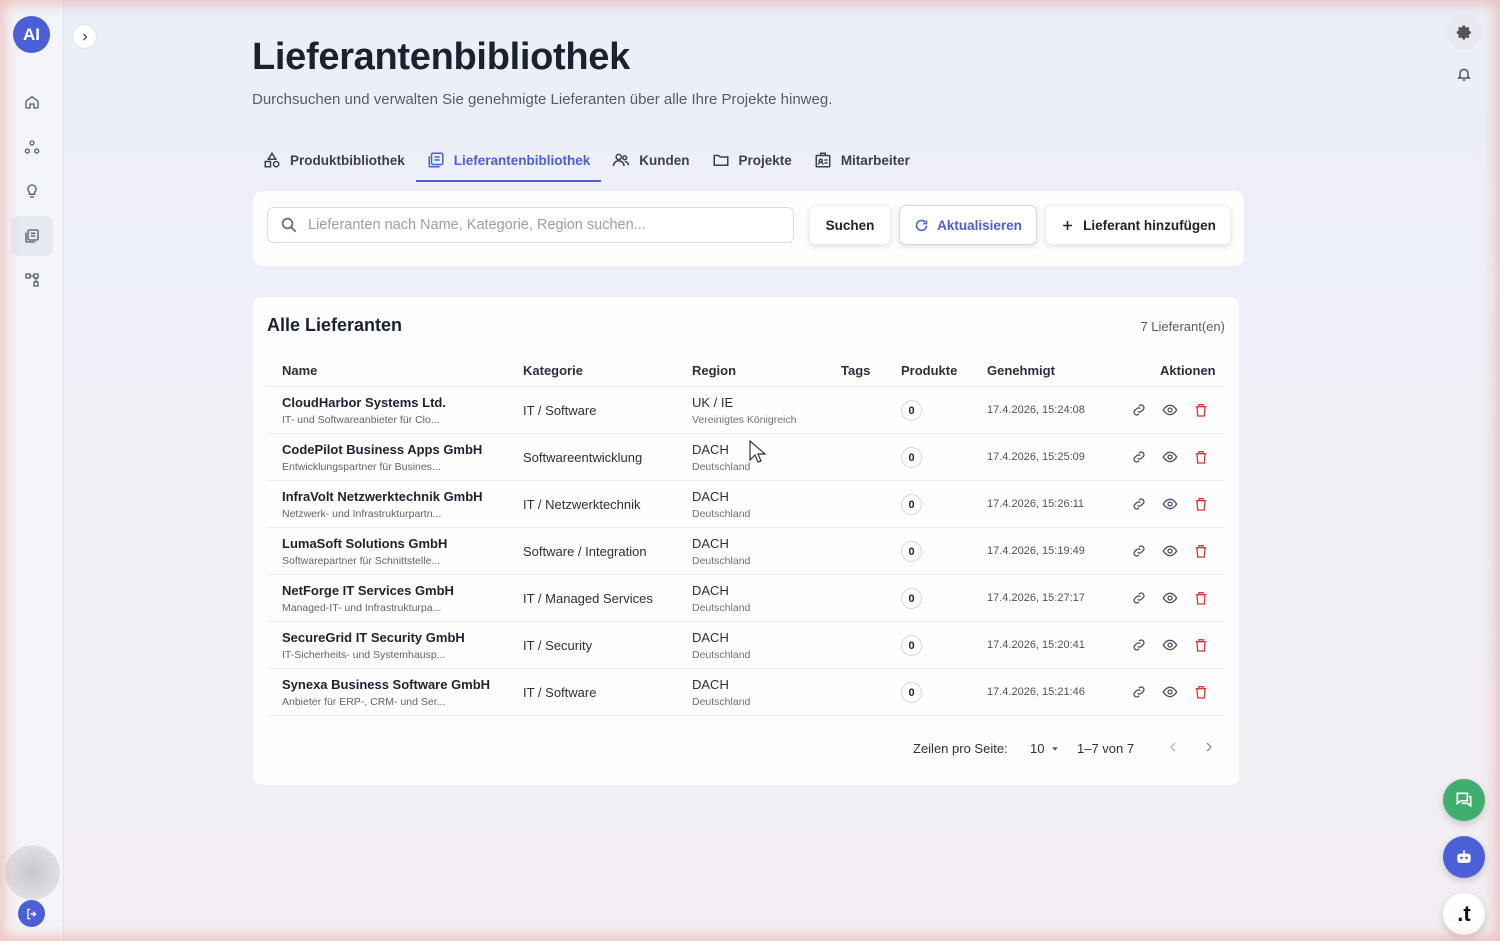  What do you see at coordinates (289, 225) in the screenshot?
I see `search-icon` at bounding box center [289, 225].